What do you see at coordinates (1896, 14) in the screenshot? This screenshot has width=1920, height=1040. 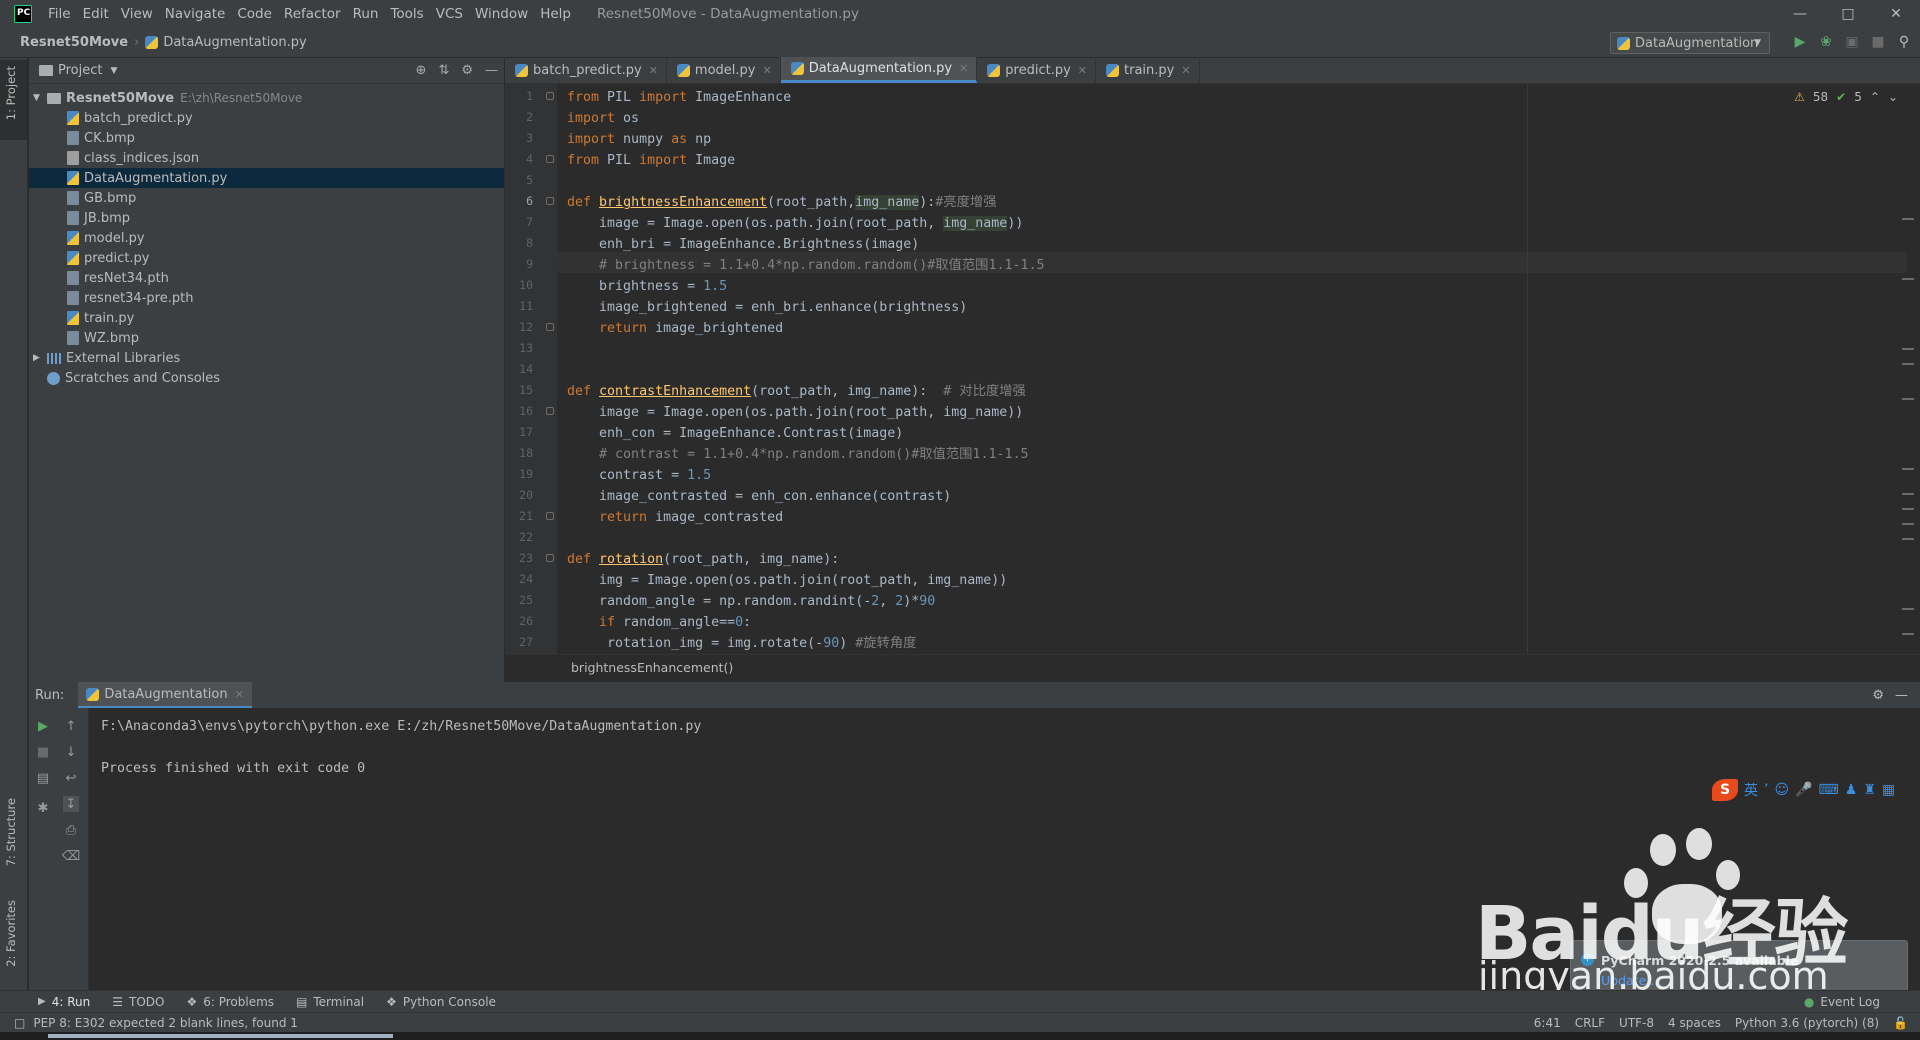 I see `close-button: ✕` at bounding box center [1896, 14].